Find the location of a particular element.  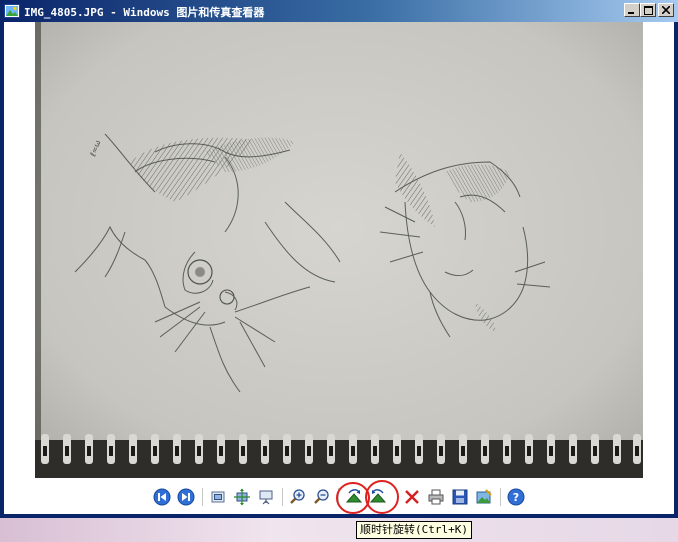

help-icon: ? is located at coordinates (516, 497).